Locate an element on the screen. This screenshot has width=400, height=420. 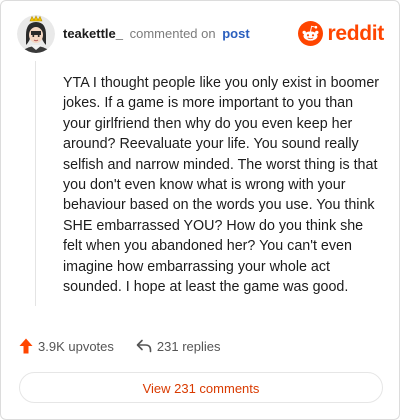
upvote-stat: 3.9K upvotes is located at coordinates (66, 346).